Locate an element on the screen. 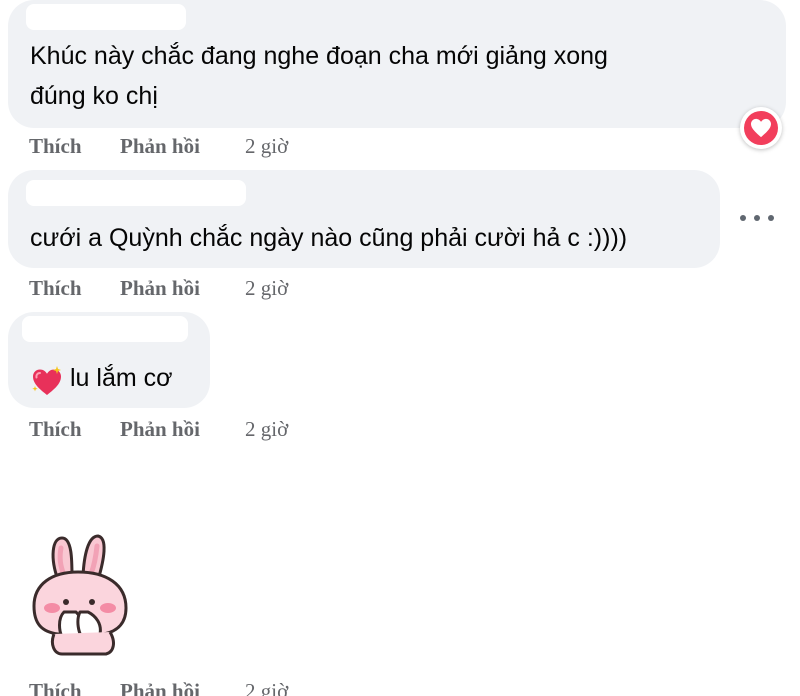 The width and height of the screenshot is (800, 696). comment-text-line: lu lắm cơ is located at coordinates (121, 378).